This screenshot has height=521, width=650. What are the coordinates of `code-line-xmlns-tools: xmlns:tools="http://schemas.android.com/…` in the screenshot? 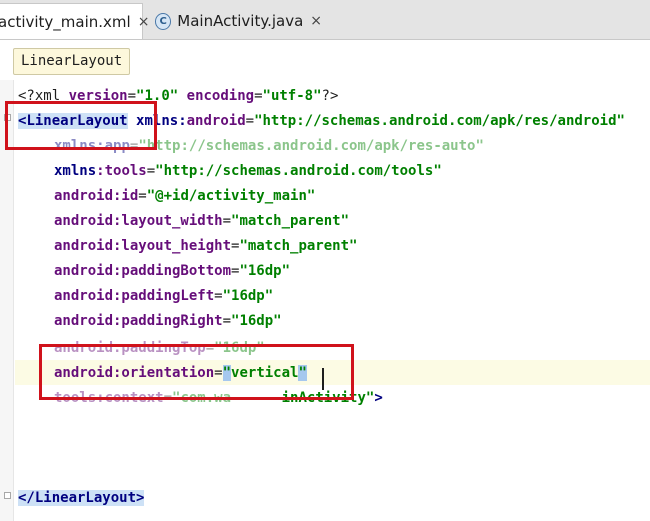 It's located at (230, 171).